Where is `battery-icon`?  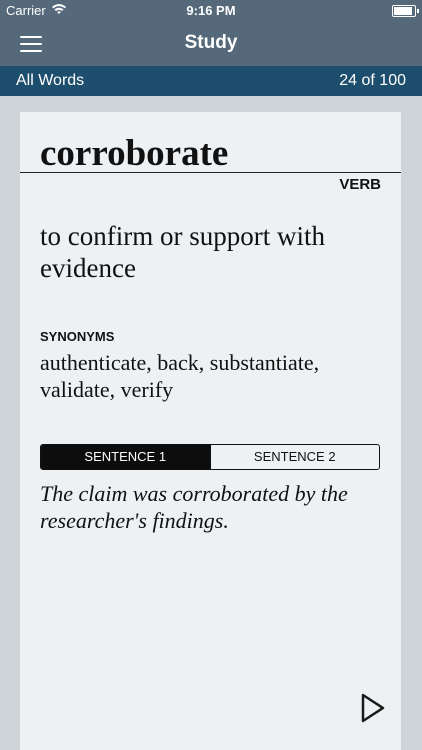
battery-icon is located at coordinates (405, 11).